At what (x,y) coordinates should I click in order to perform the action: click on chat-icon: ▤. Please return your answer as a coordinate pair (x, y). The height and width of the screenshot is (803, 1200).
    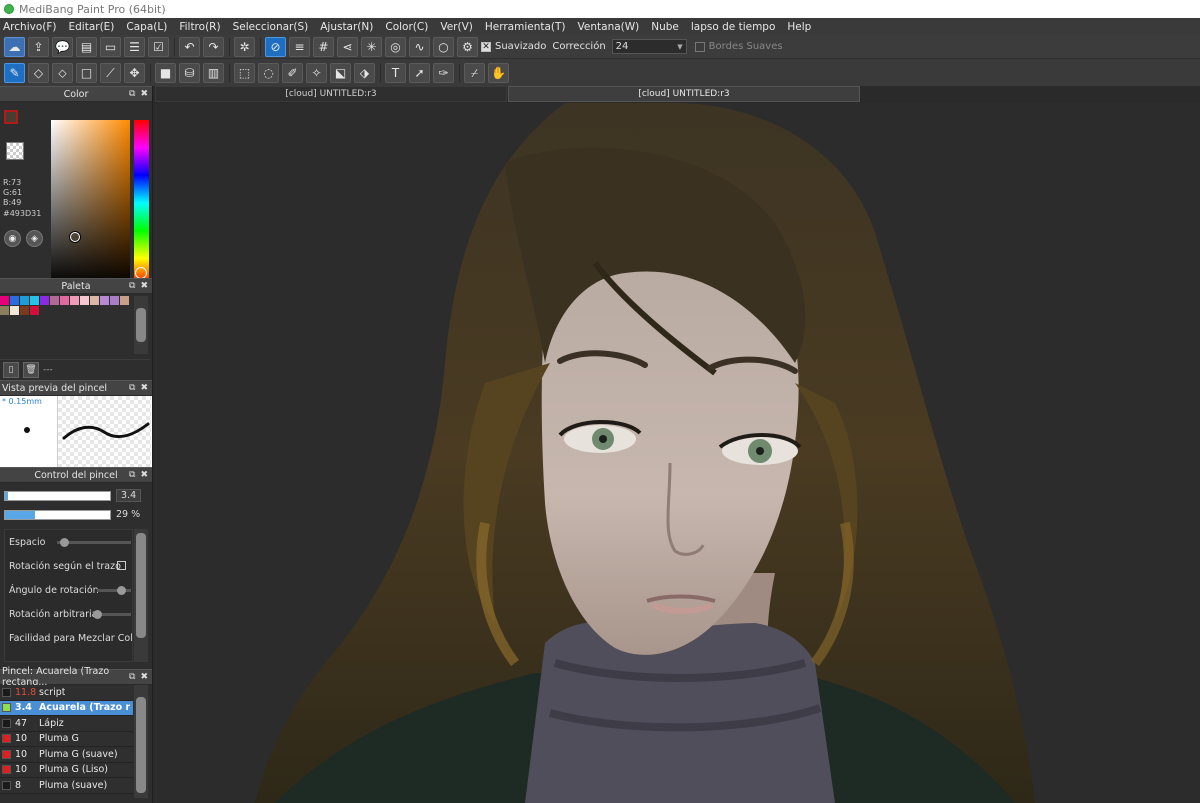
    Looking at the image, I should click on (86, 46).